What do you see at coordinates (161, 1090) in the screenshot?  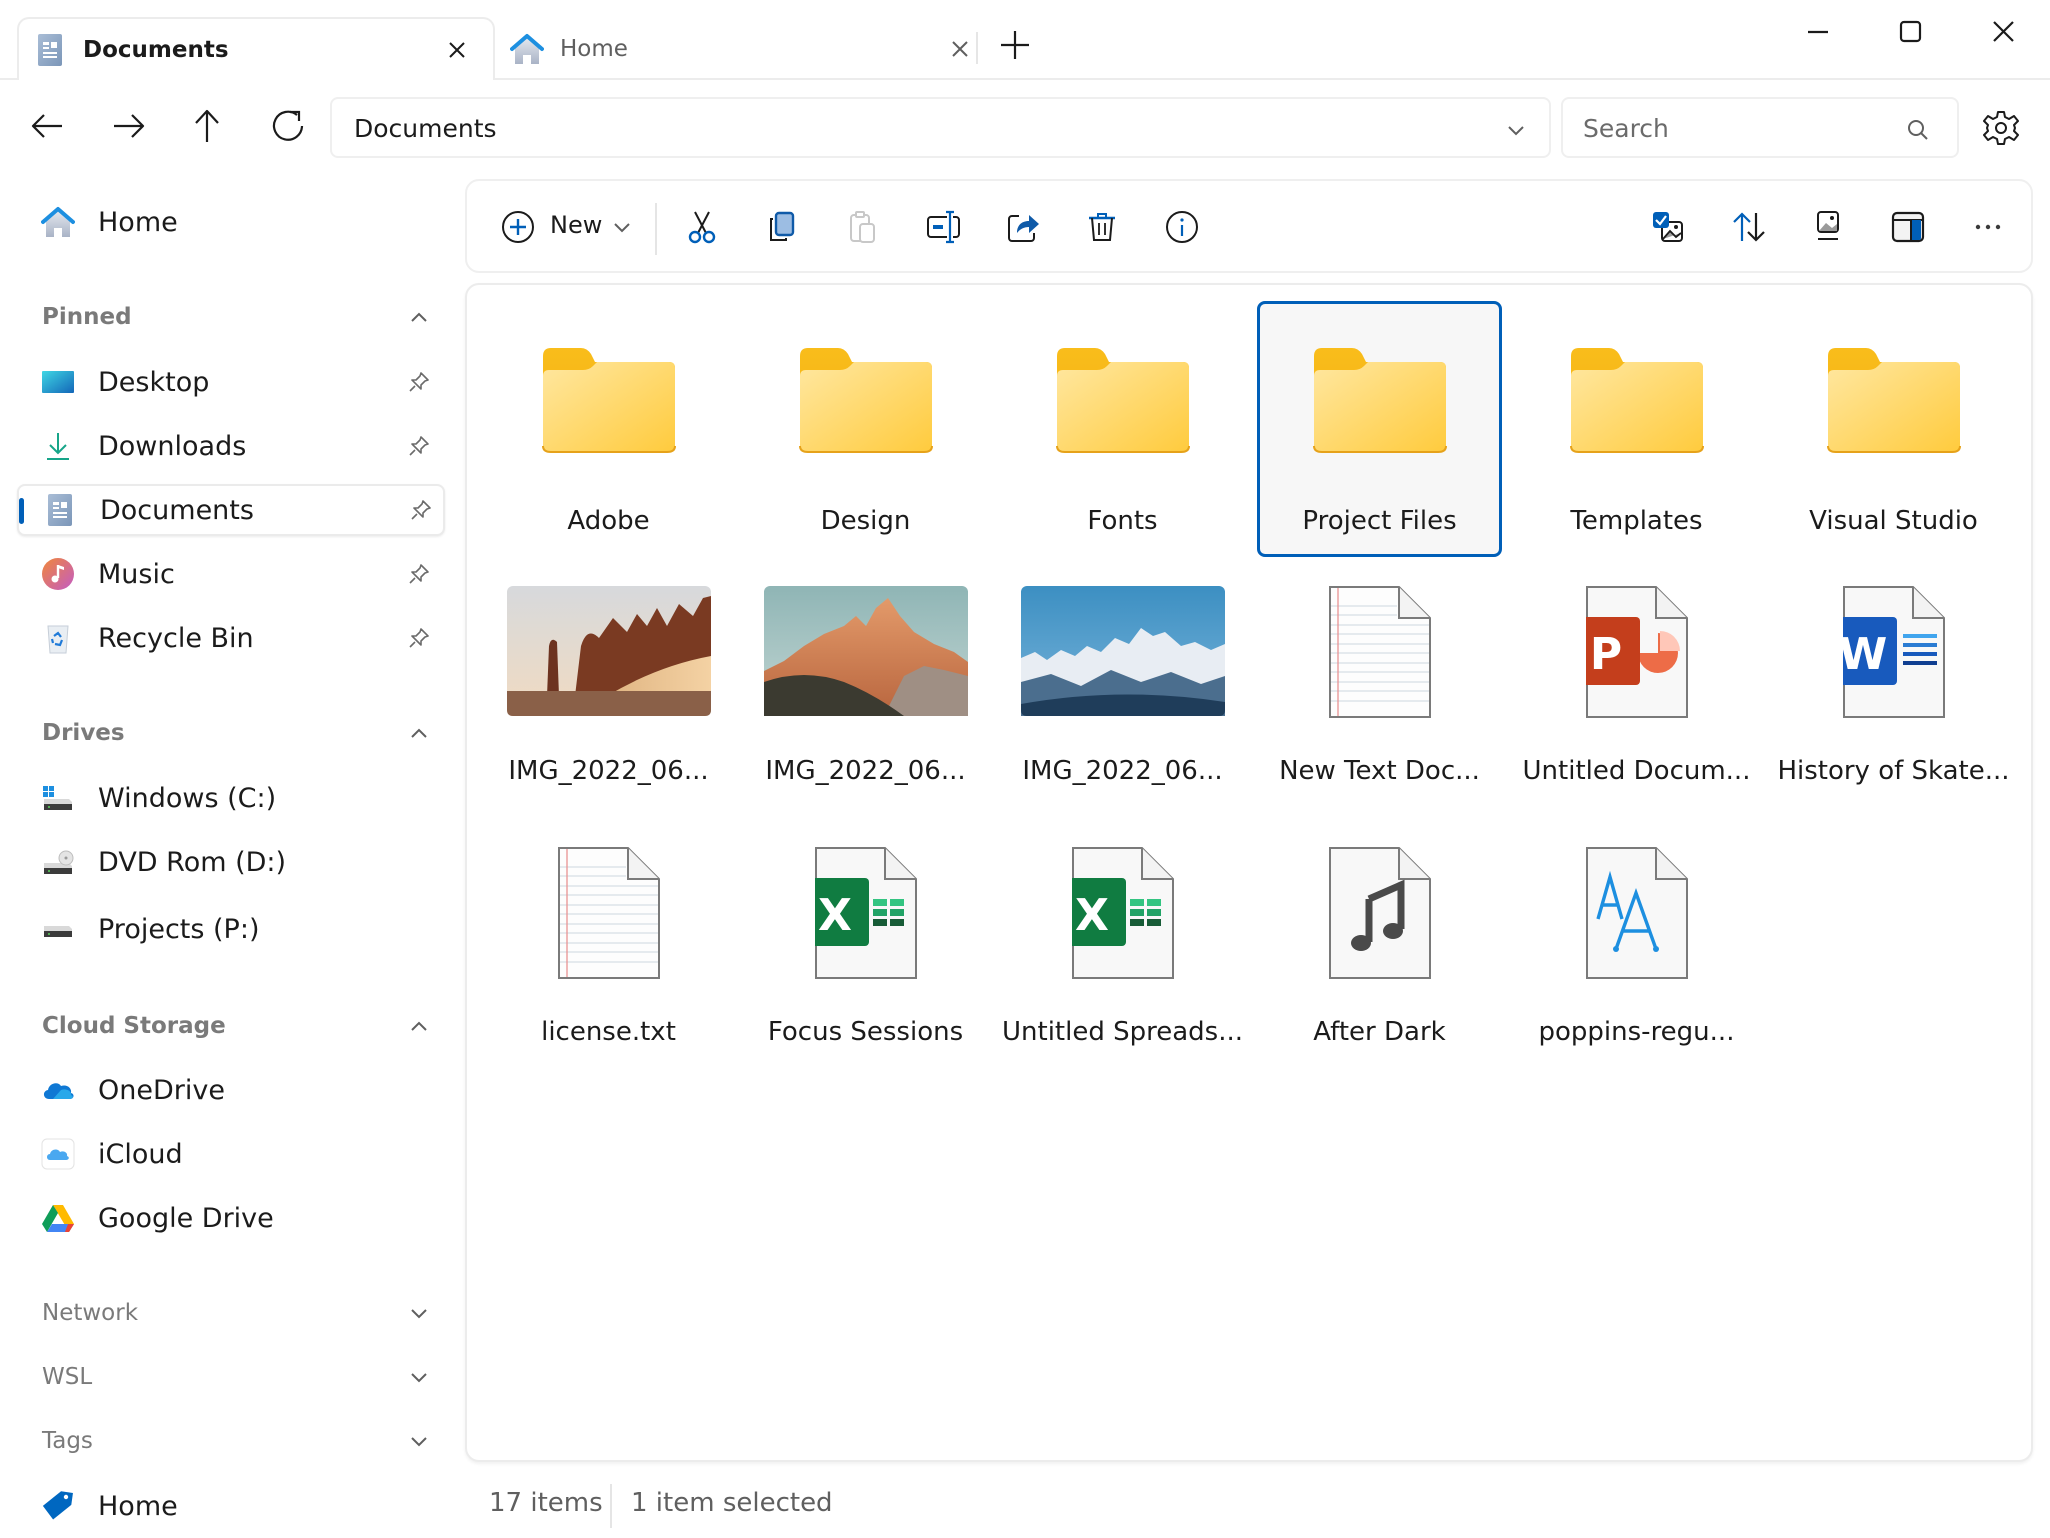 I see `sidebar-item-label: OneDrive` at bounding box center [161, 1090].